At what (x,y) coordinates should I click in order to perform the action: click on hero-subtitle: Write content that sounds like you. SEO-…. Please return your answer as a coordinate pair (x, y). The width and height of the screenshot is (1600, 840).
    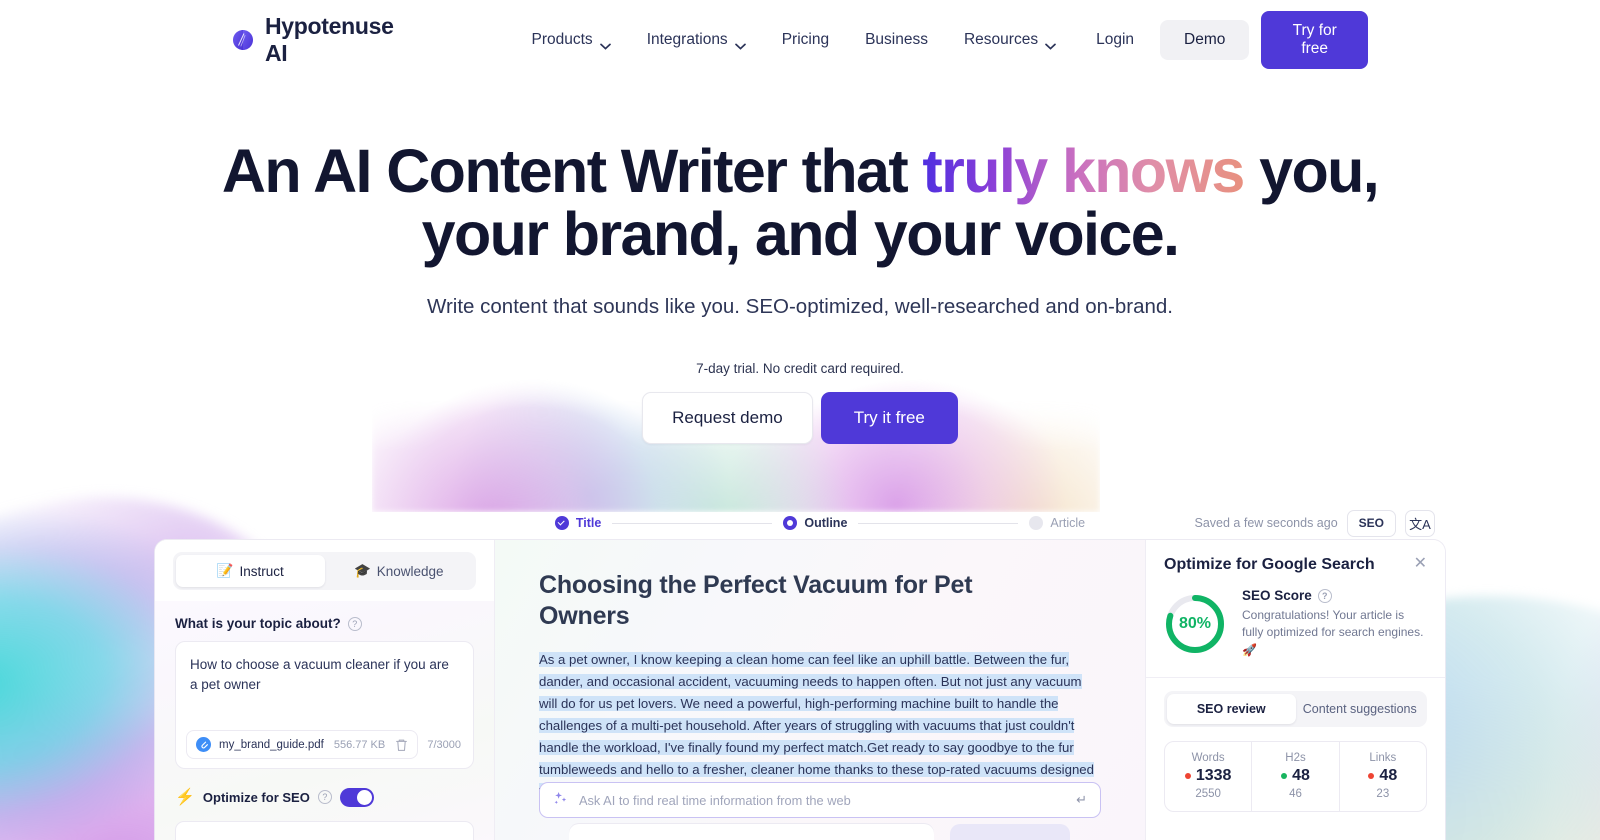
    Looking at the image, I should click on (800, 306).